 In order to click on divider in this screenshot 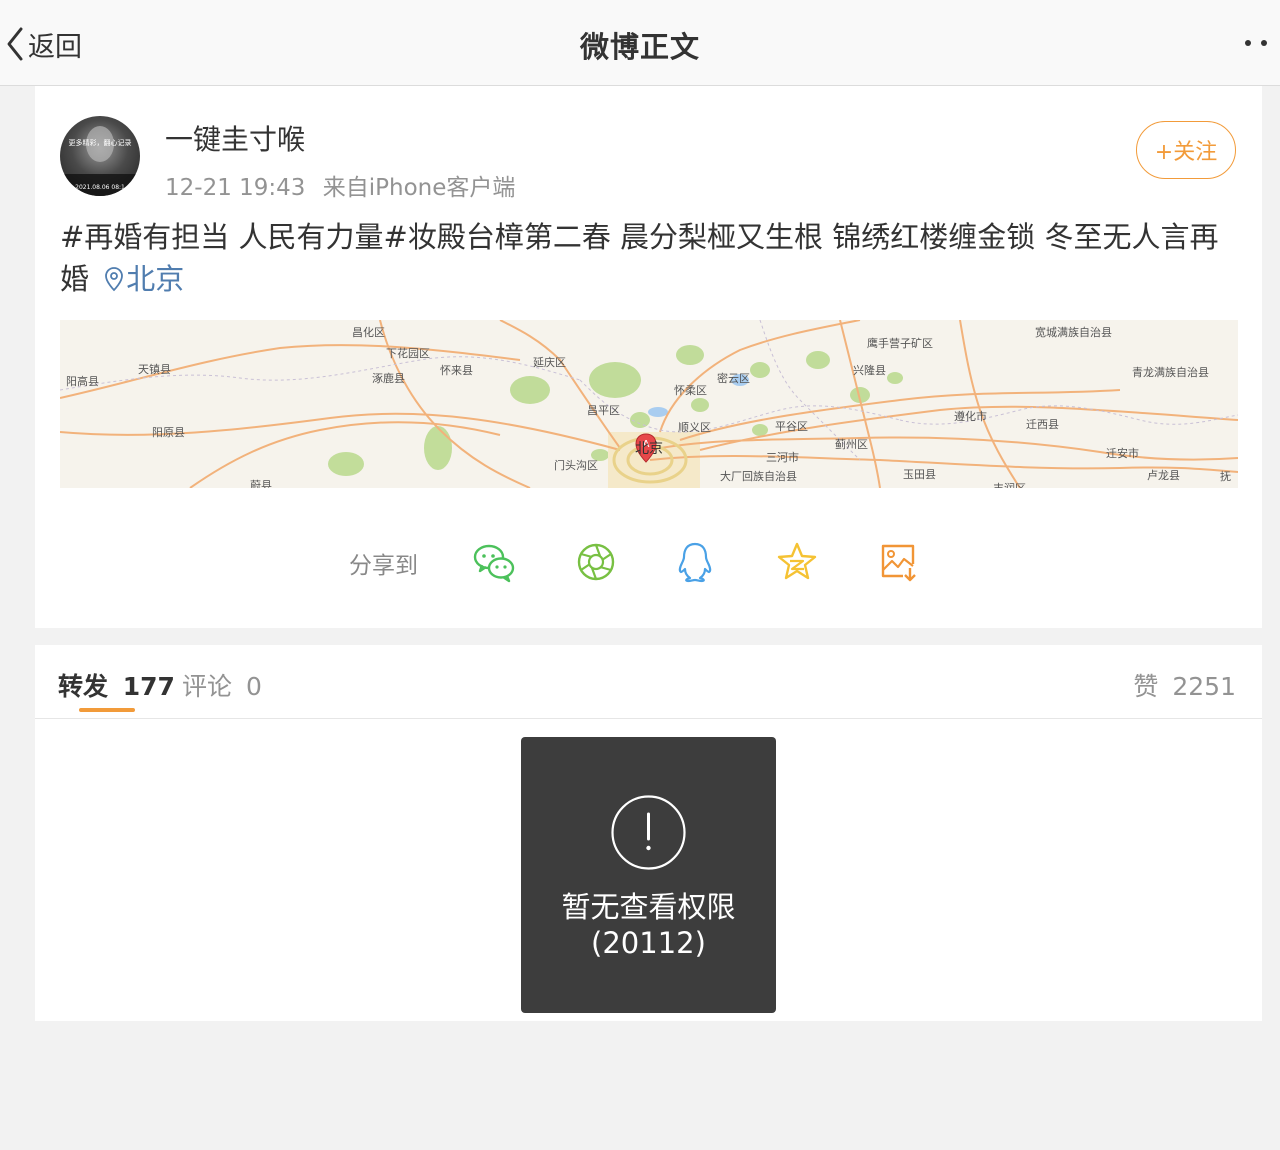, I will do `click(648, 718)`.